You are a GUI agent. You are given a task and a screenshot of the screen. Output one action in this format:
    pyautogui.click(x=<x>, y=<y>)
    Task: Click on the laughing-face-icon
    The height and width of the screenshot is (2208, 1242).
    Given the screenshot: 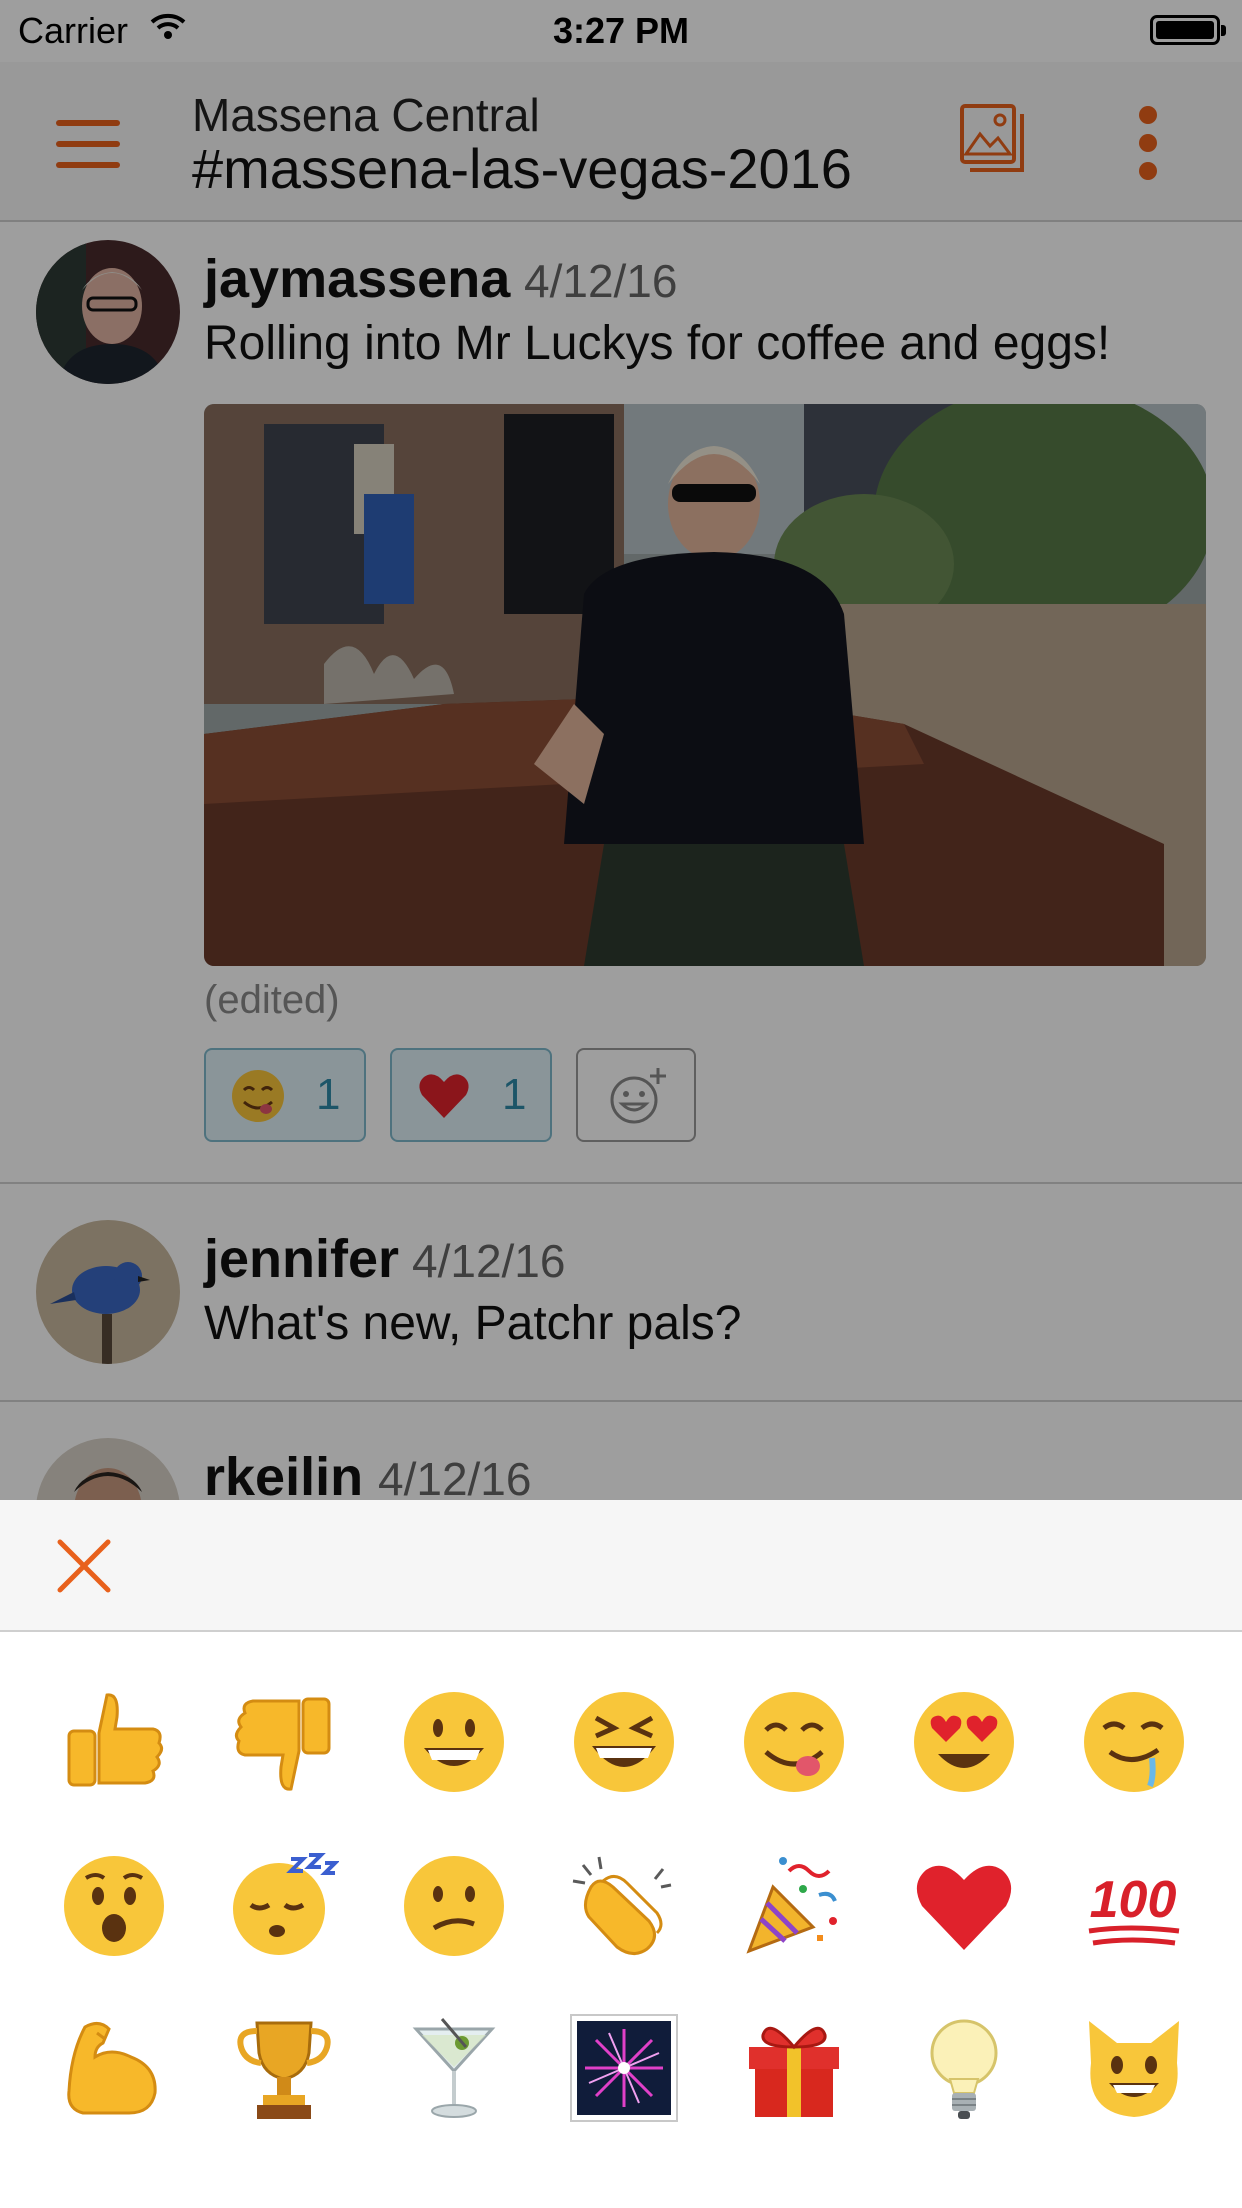 What is the action you would take?
    pyautogui.click(x=624, y=1742)
    